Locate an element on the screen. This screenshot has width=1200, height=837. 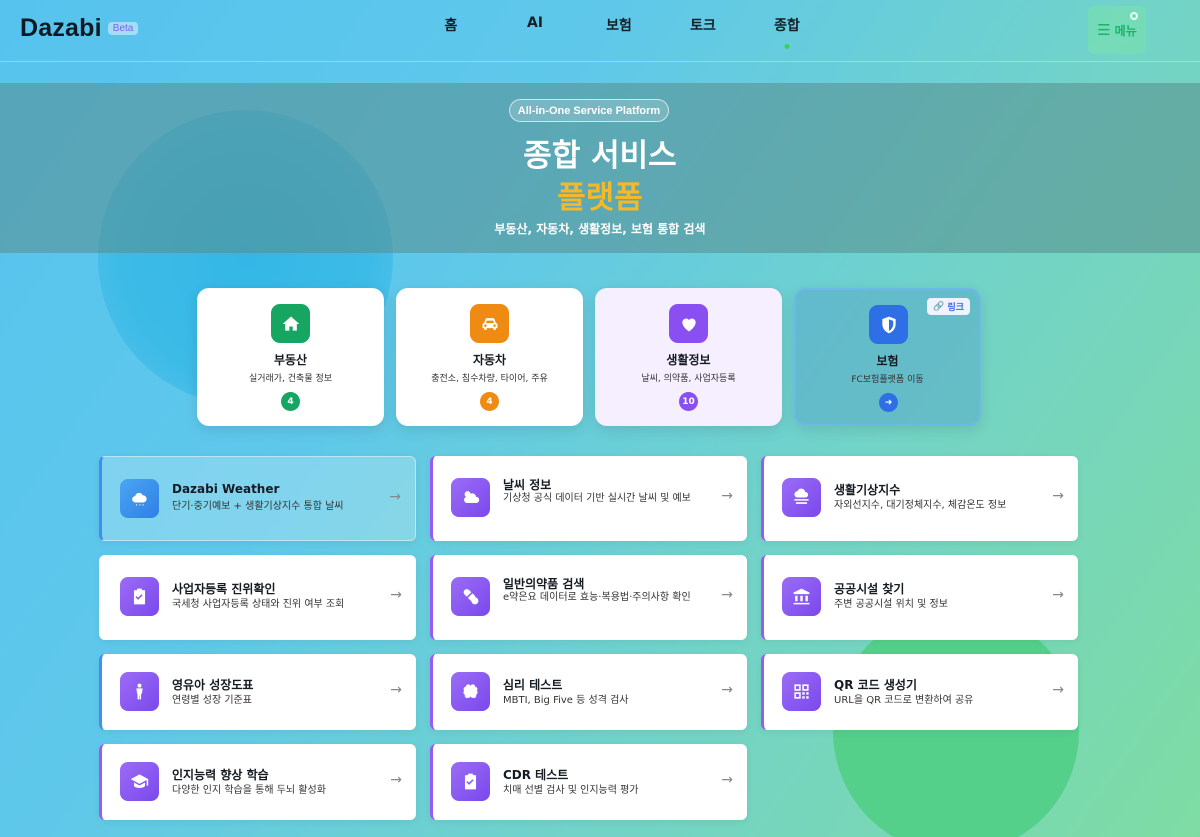
service-desc: URL을 QR 코드로 변환하여 공유 is located at coordinates (904, 700).